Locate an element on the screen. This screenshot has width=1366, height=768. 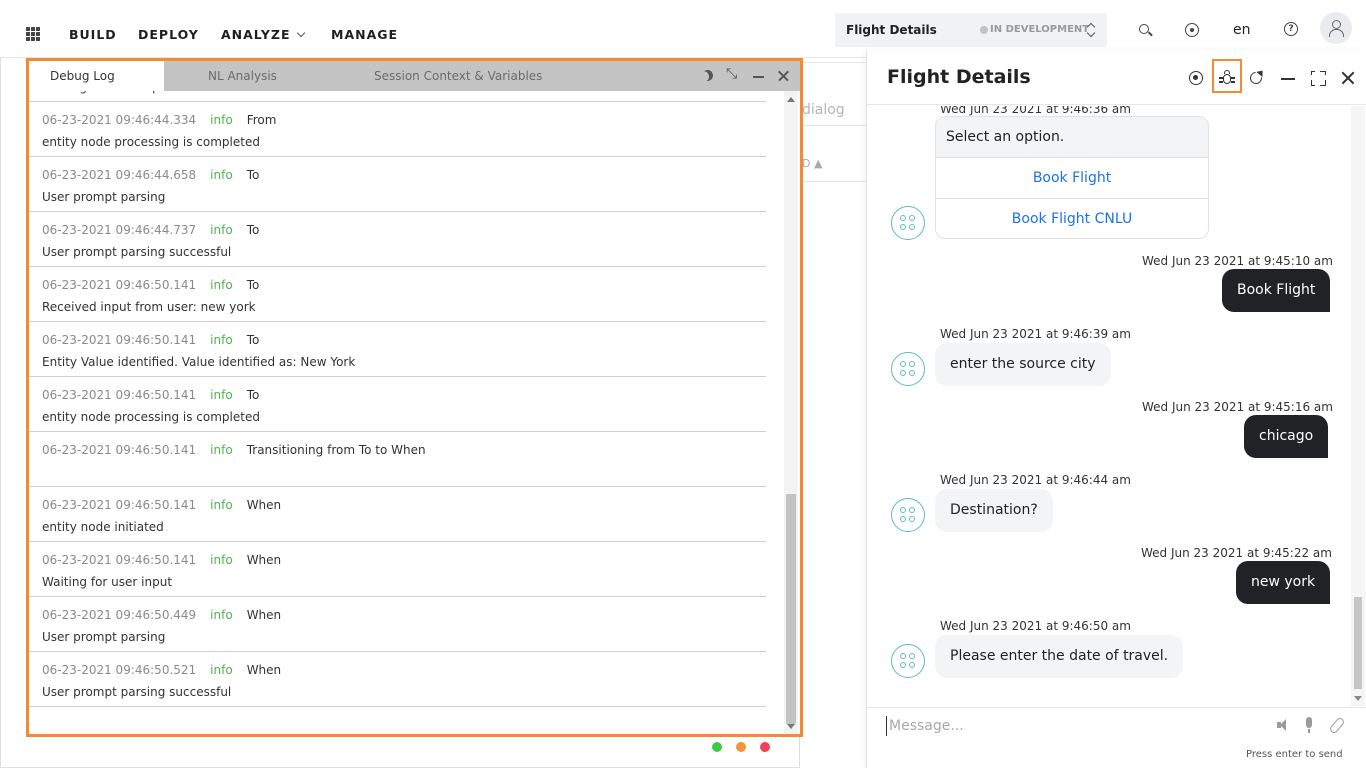
nav-analyze-label: ANALYZE is located at coordinates (256, 34).